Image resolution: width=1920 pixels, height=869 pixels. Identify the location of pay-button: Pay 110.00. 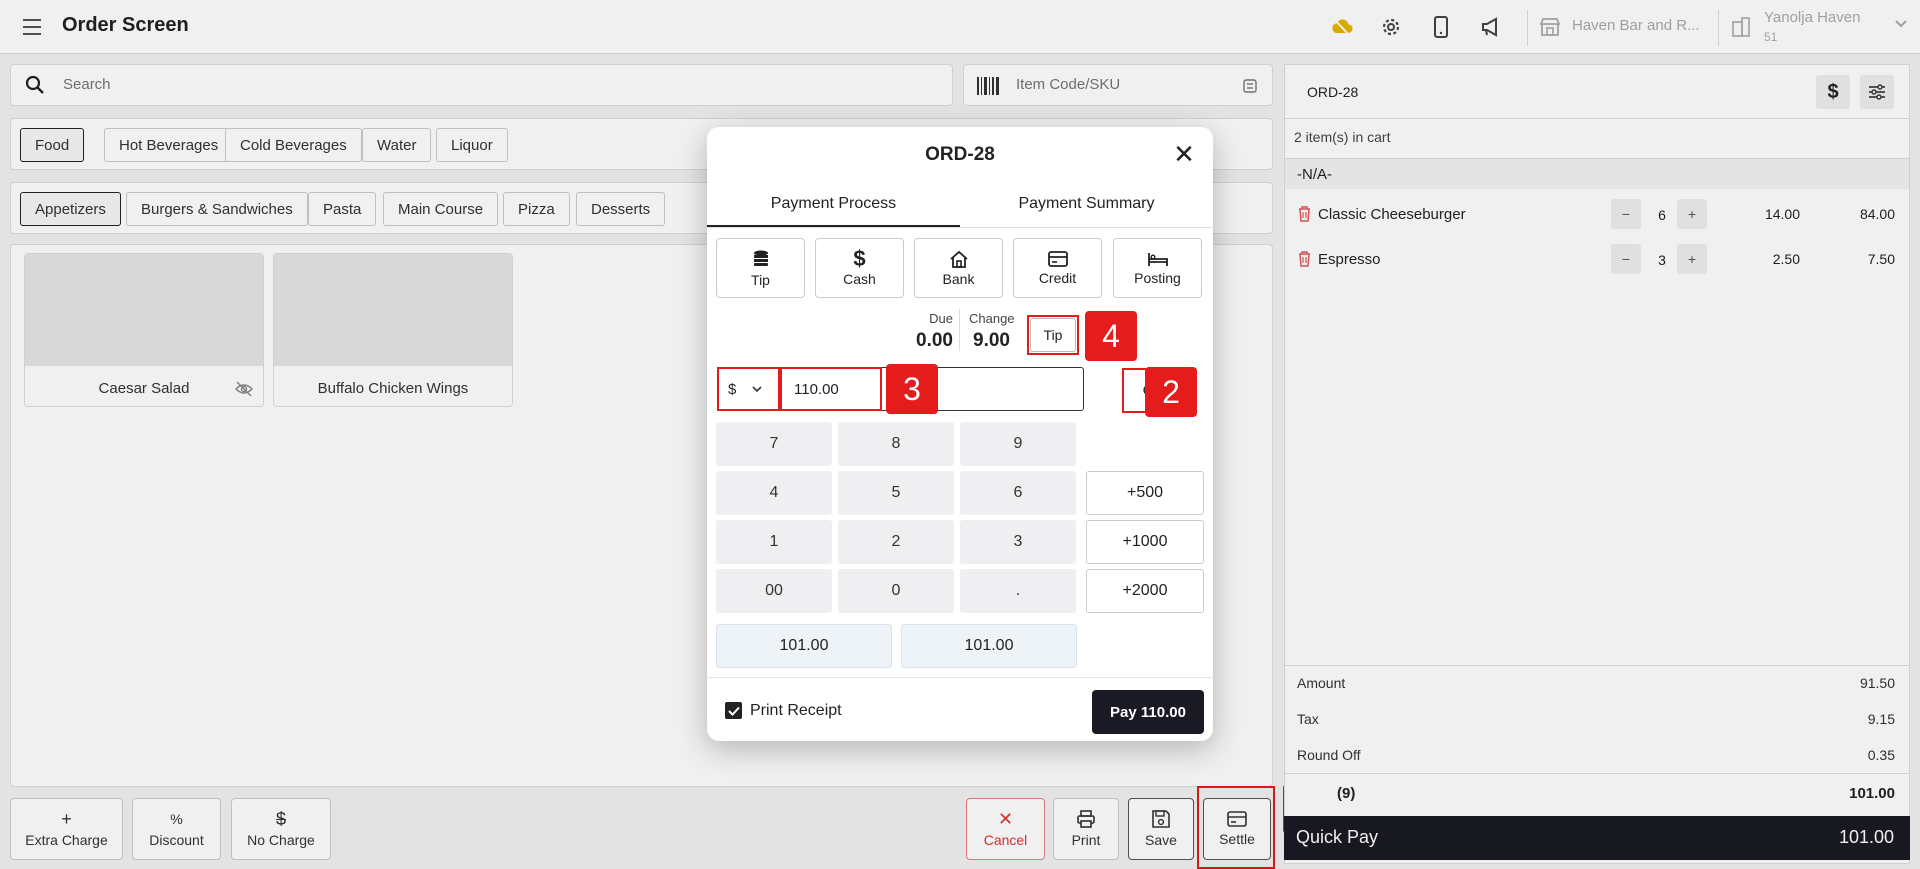
(1148, 712).